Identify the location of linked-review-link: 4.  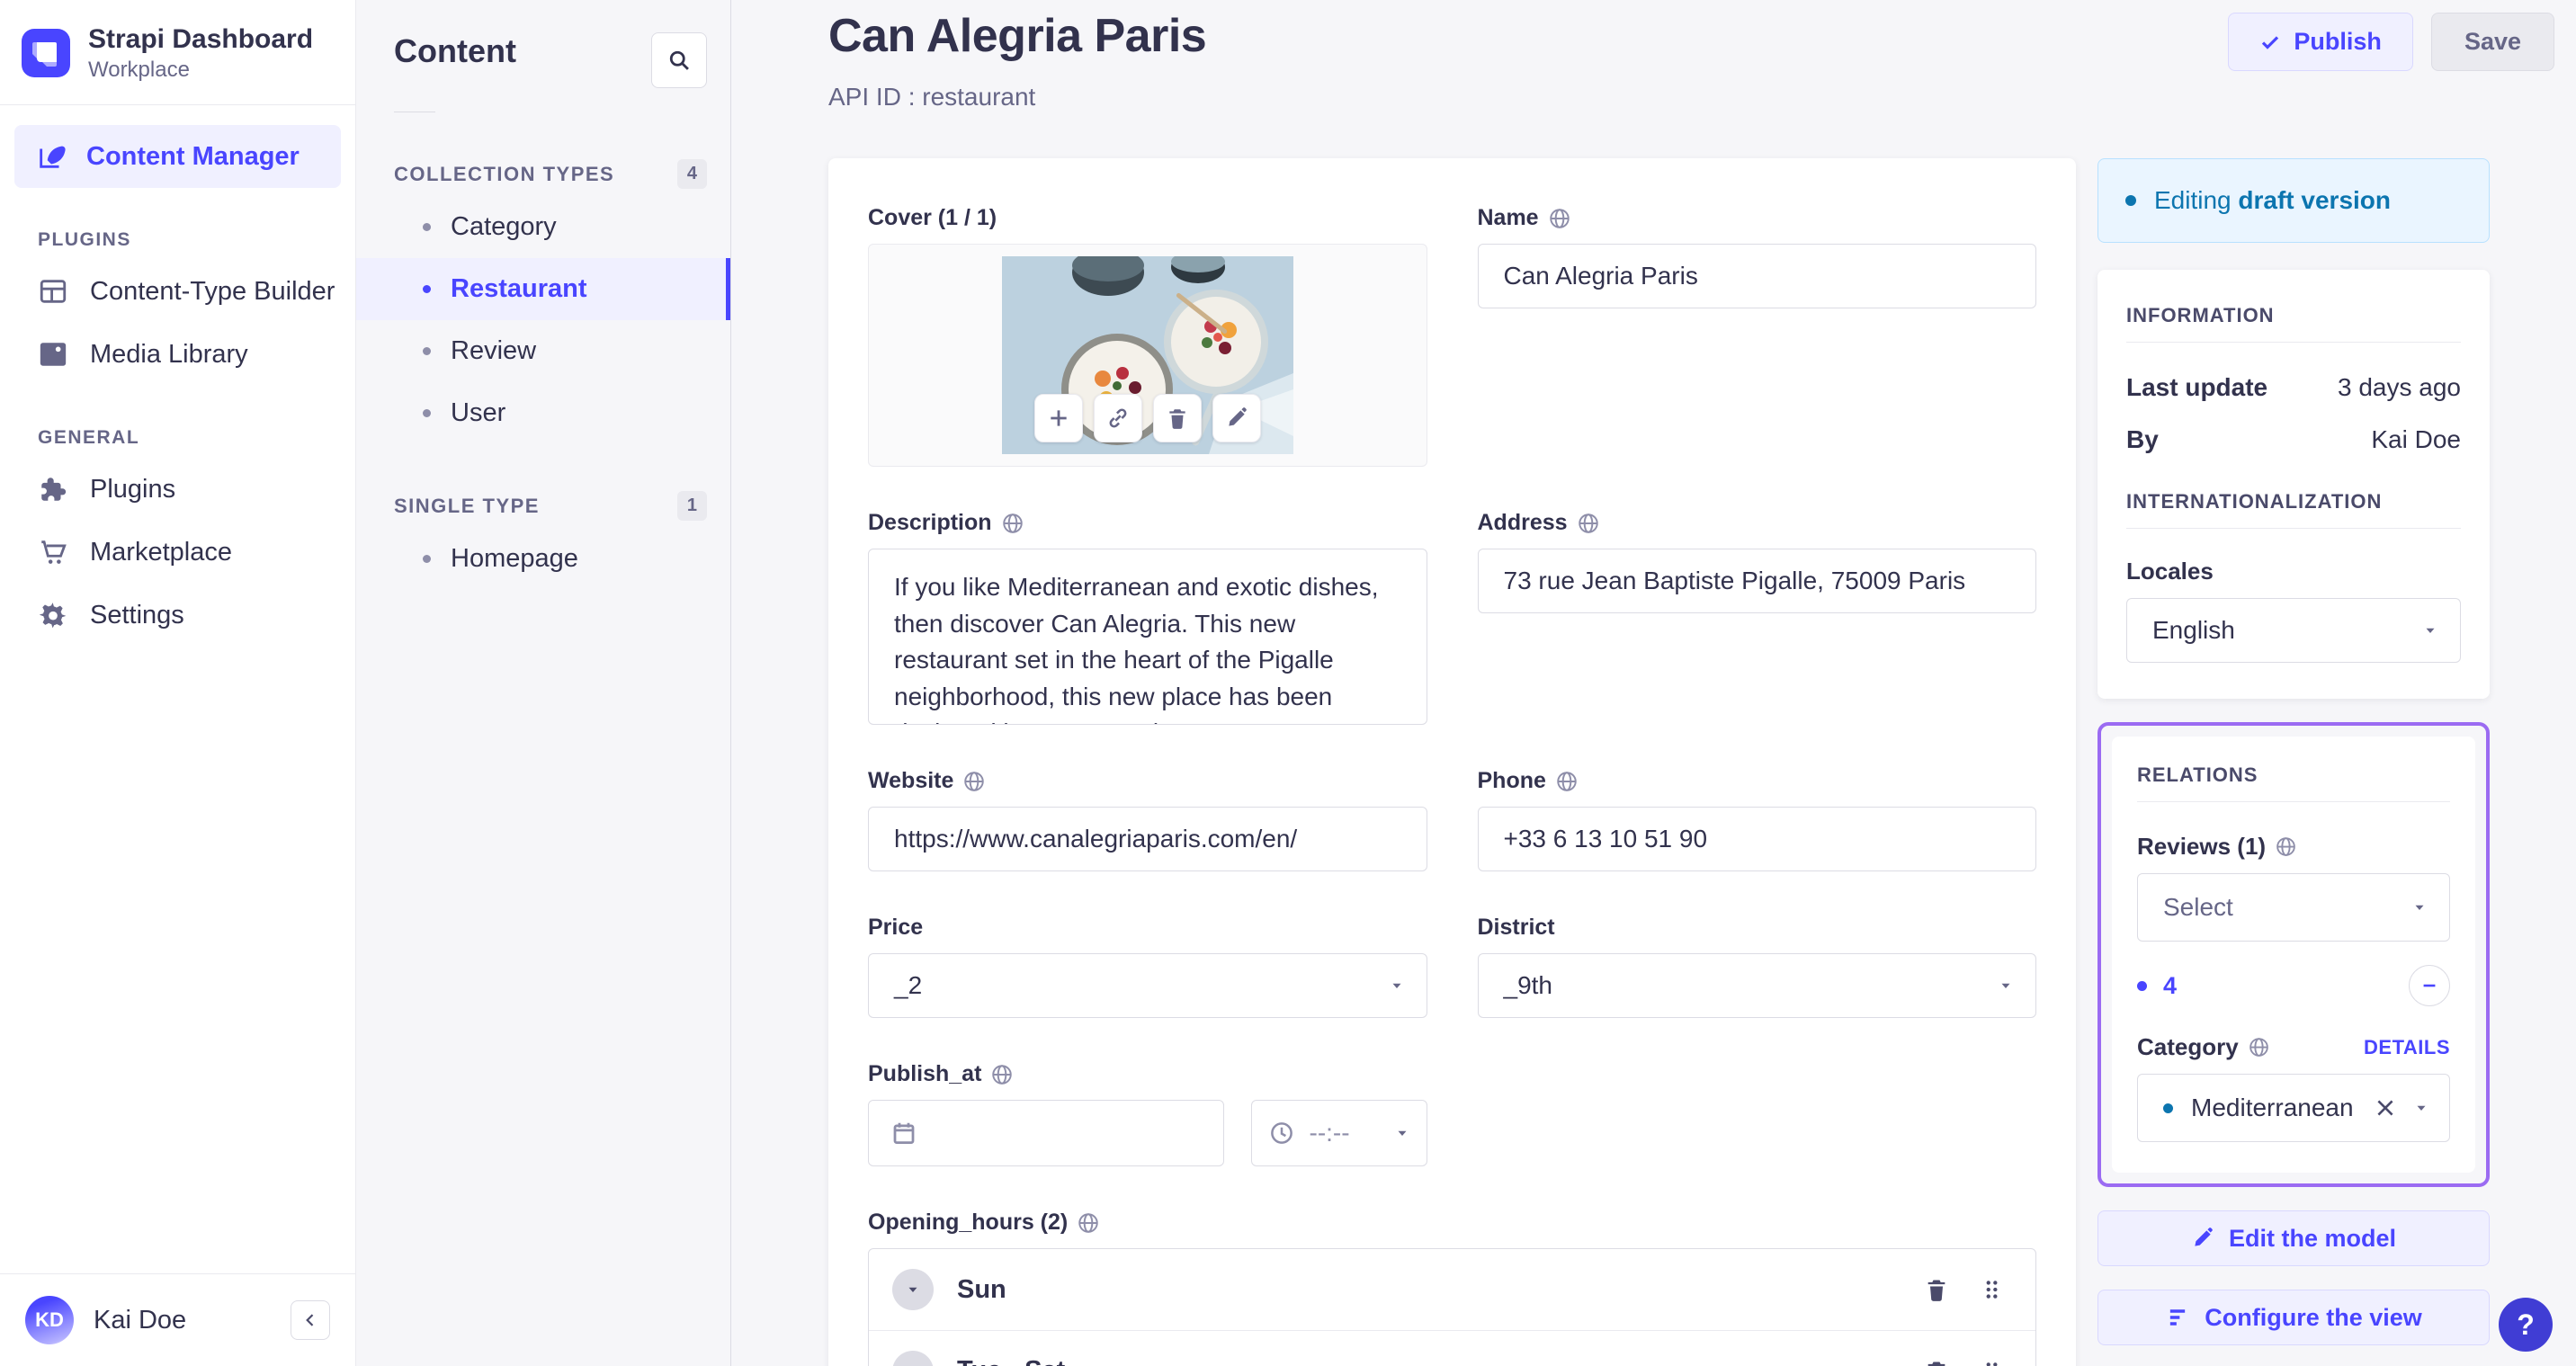
(2170, 986).